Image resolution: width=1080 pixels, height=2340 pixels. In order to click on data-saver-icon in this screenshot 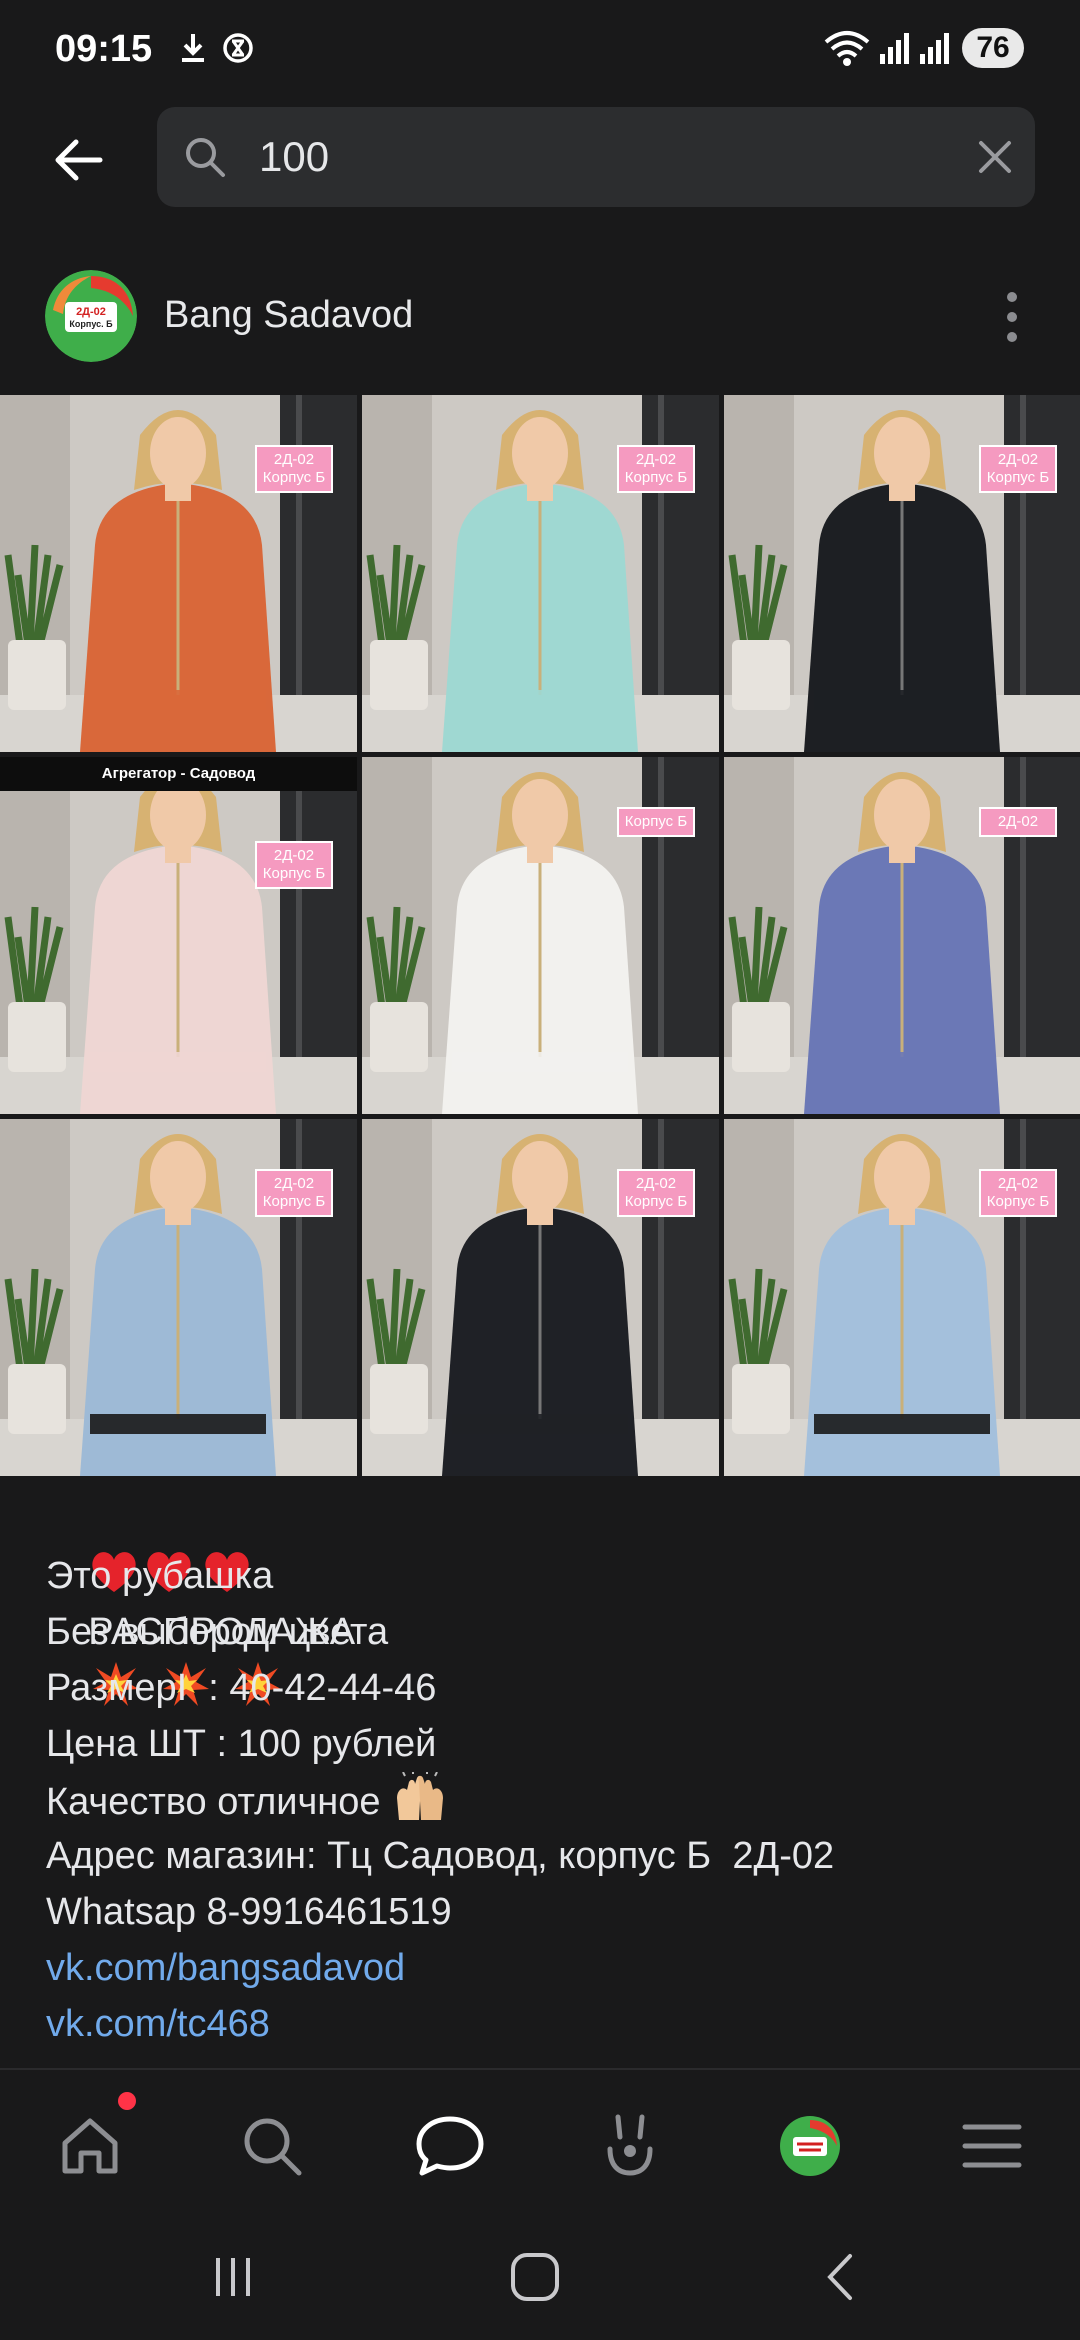, I will do `click(238, 48)`.